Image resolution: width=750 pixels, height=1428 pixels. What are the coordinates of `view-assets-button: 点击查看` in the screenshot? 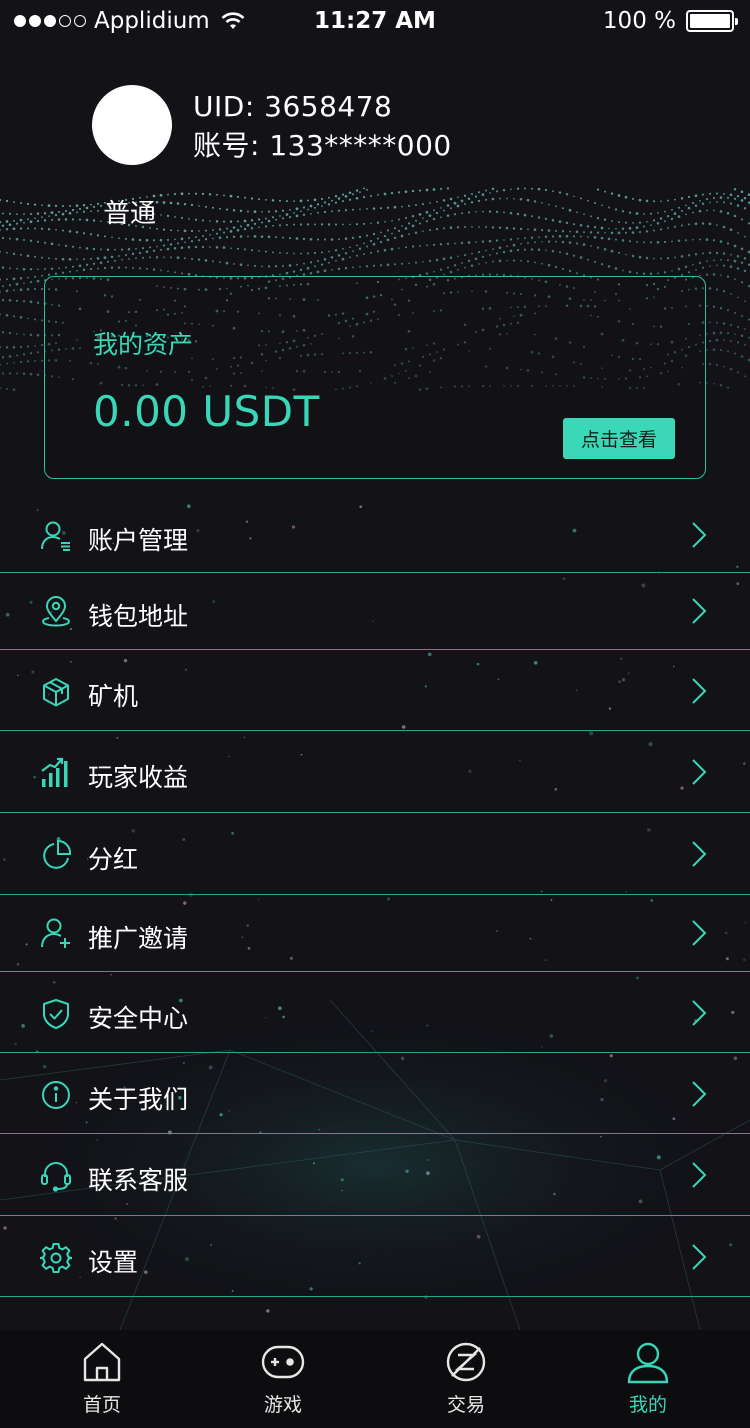 It's located at (619, 438).